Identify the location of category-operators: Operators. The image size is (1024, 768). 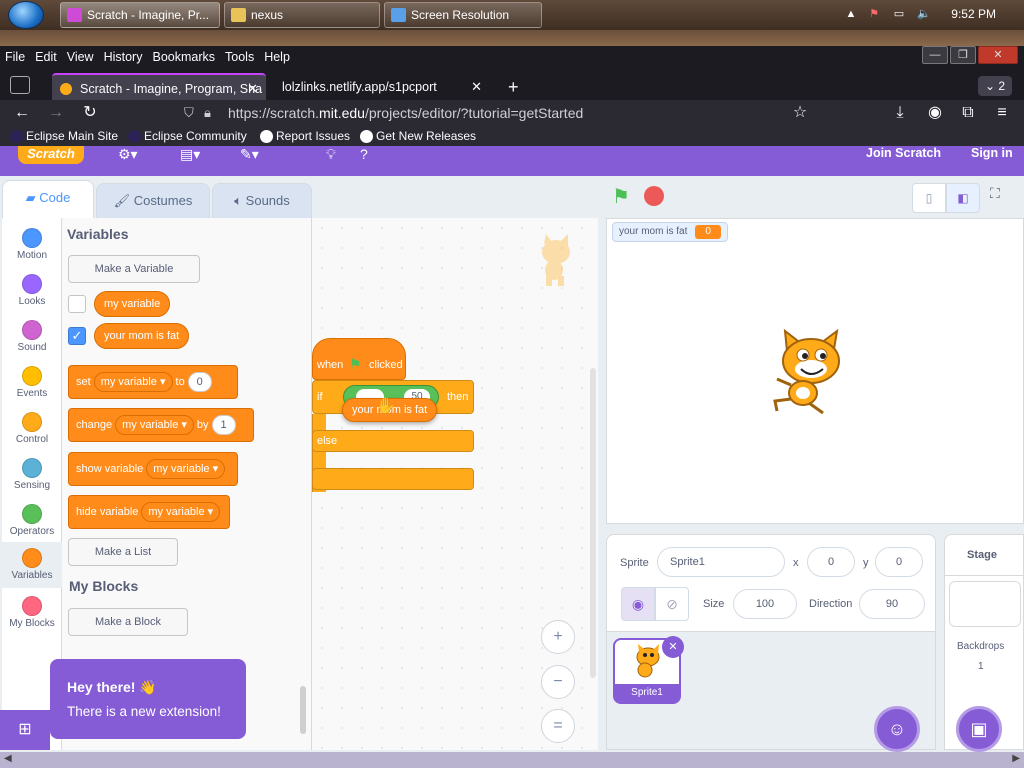
(32, 521).